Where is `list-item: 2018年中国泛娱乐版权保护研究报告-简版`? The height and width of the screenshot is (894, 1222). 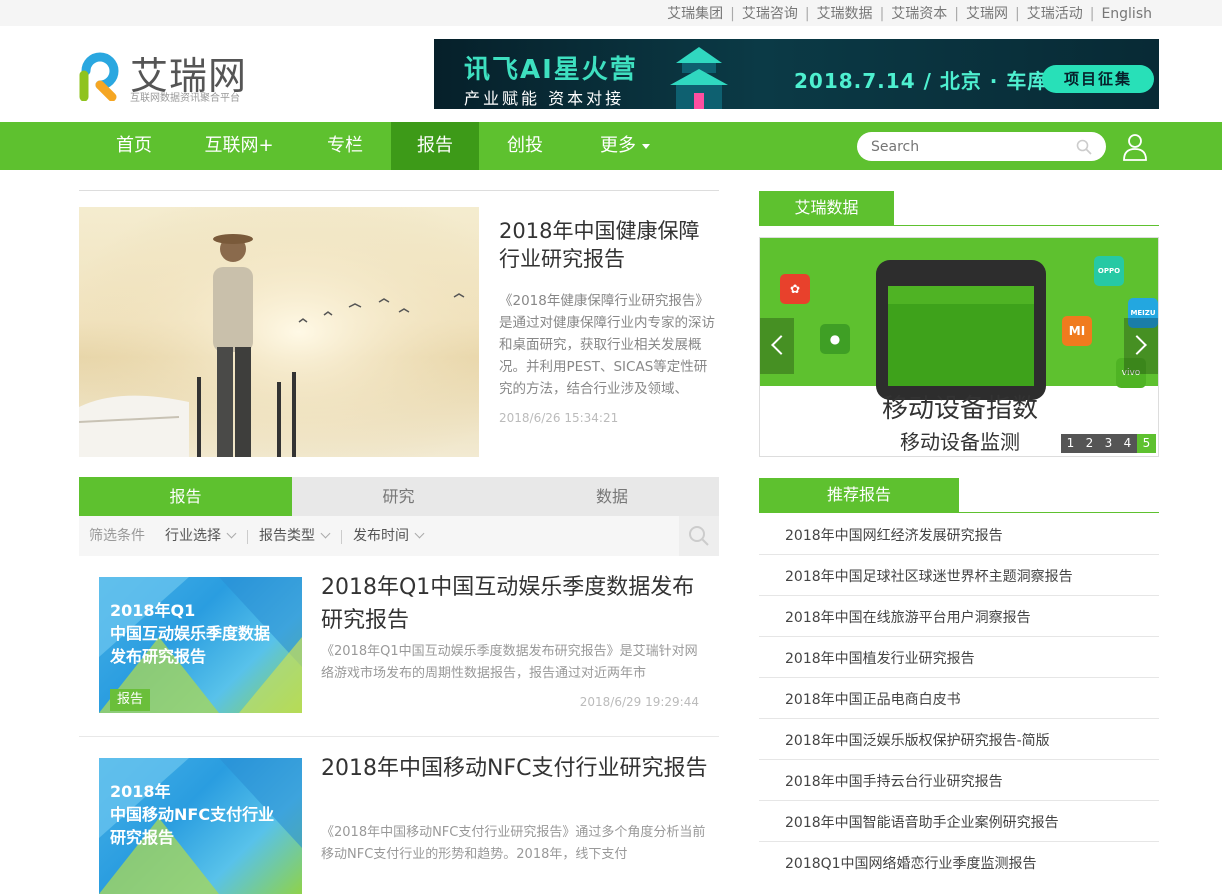
list-item: 2018年中国泛娱乐版权保护研究报告-简版 is located at coordinates (959, 739).